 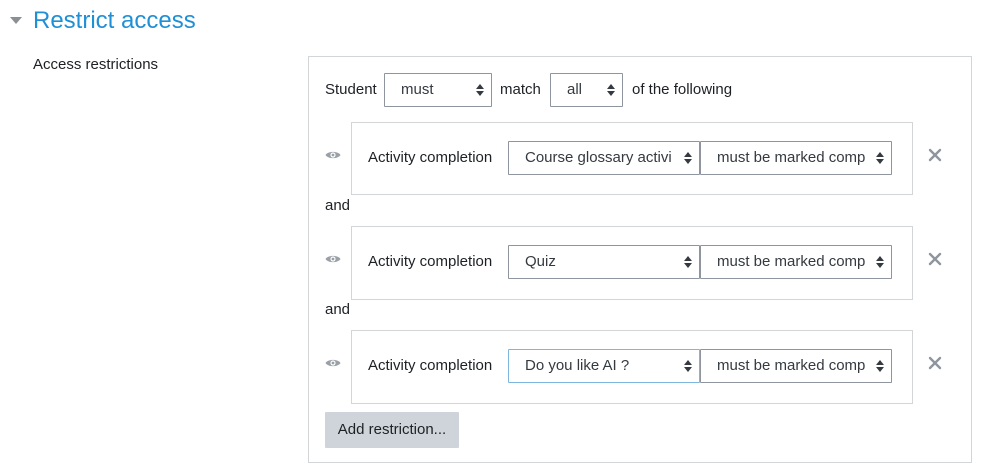 I want to click on activity-select: Quiz, so click(x=604, y=262).